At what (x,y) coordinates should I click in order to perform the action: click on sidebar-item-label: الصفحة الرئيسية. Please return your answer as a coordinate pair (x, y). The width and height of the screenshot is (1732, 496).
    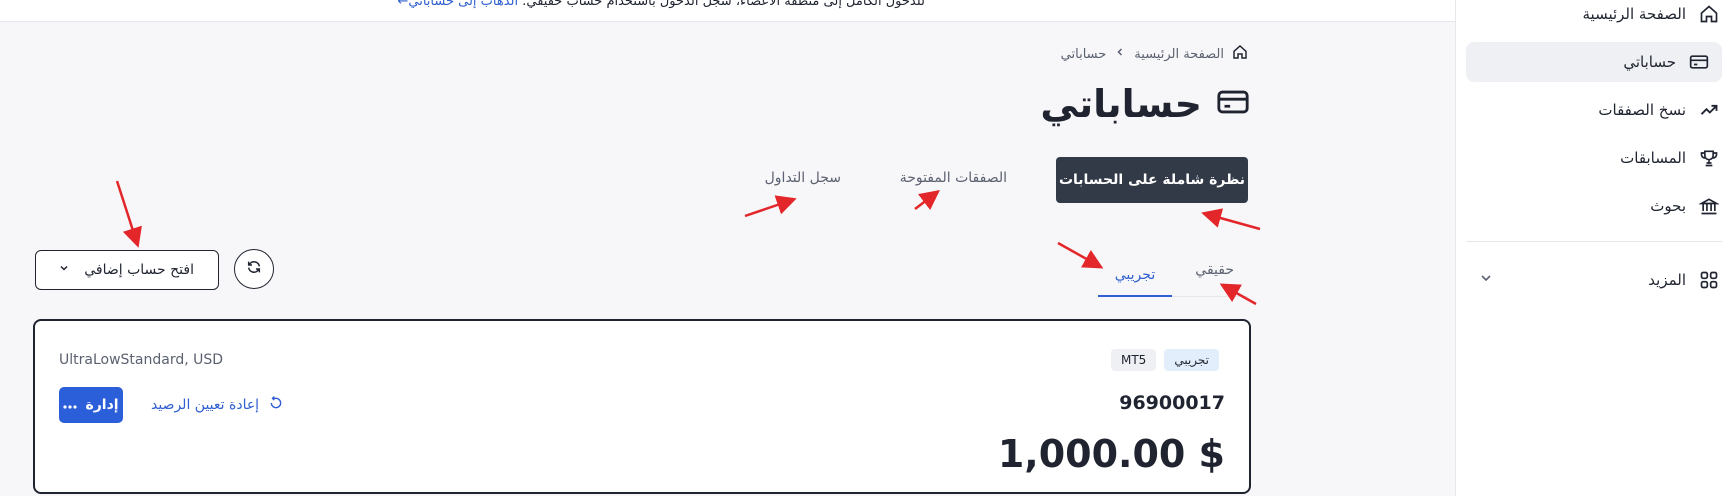
    Looking at the image, I should click on (1634, 14).